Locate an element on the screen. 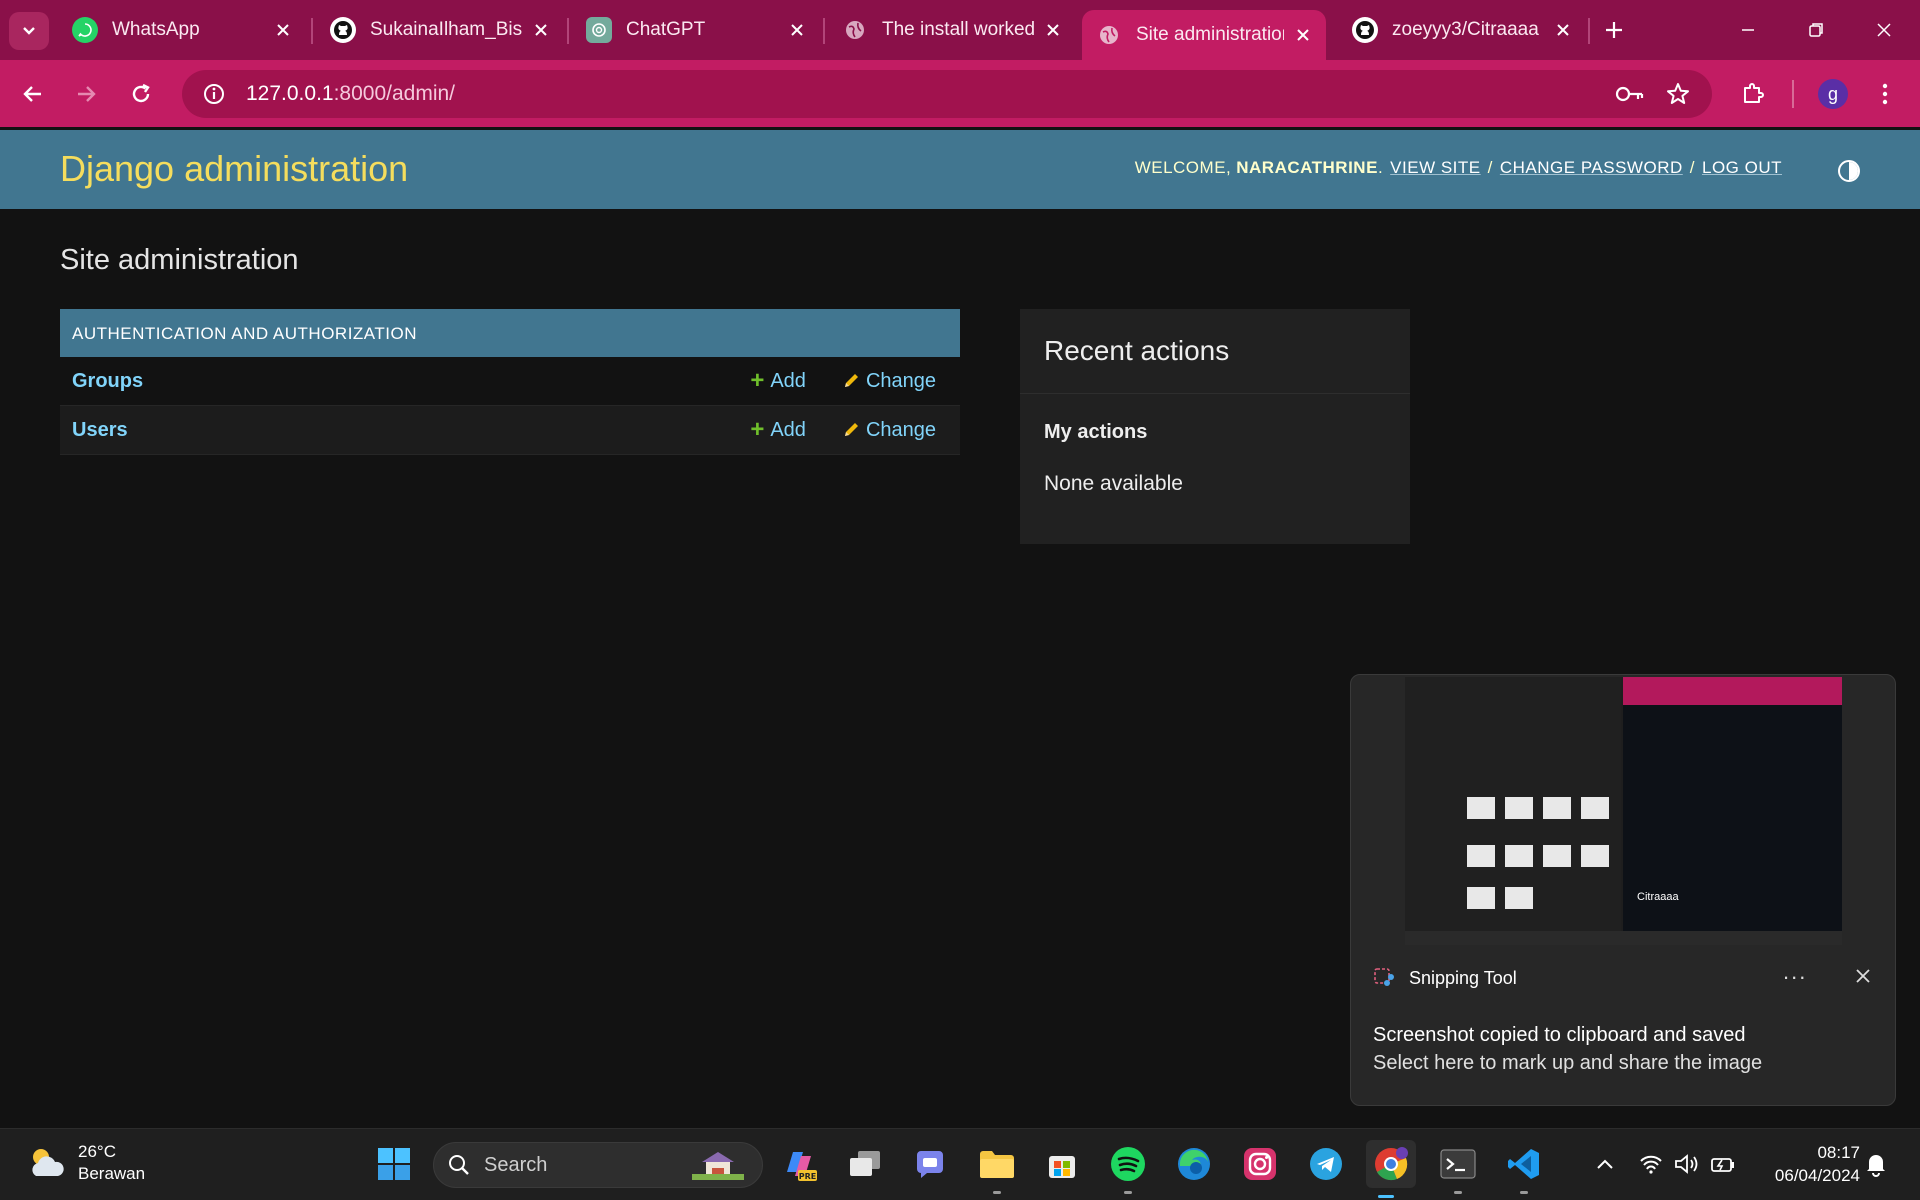 This screenshot has width=1920, height=1200. windows-logo-icon is located at coordinates (394, 1164).